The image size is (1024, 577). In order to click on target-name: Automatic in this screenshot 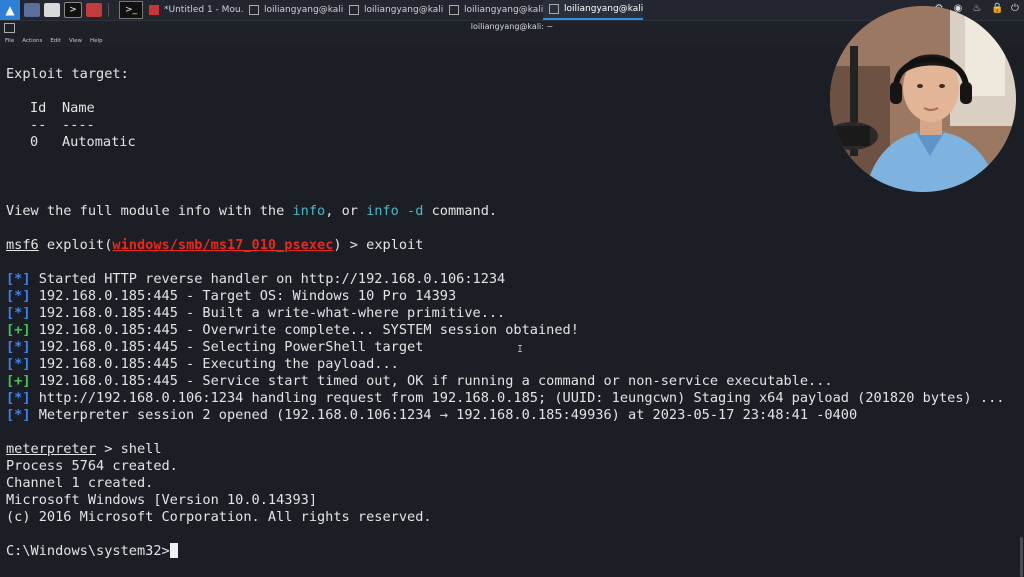, I will do `click(99, 142)`.